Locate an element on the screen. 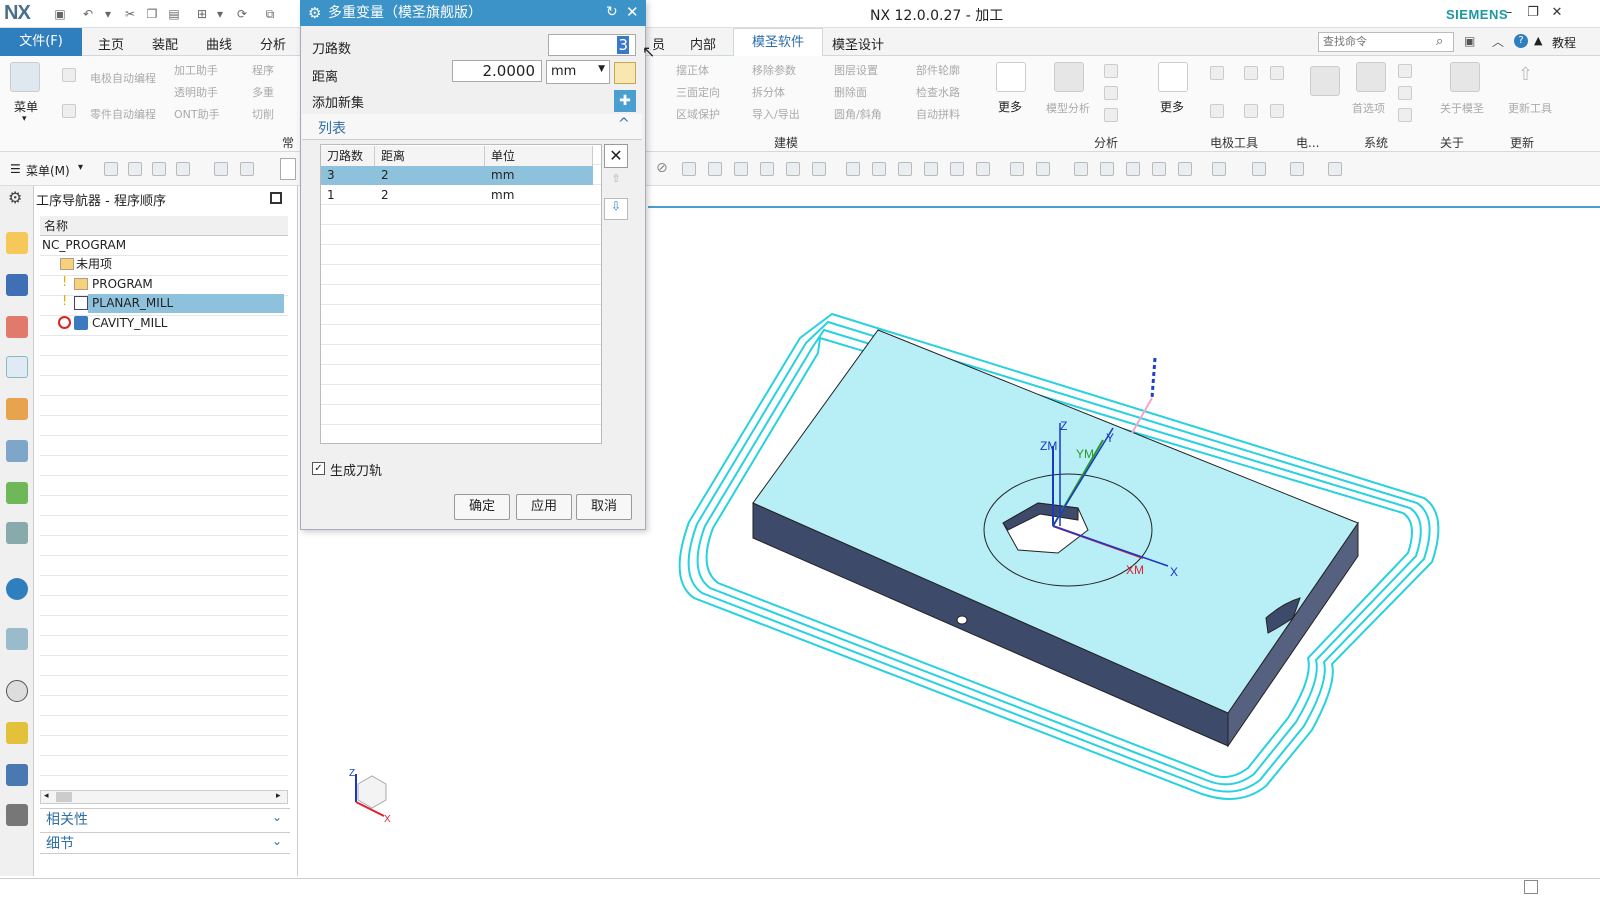 This screenshot has height=900, width=1600. part-auto-program: 零件自动编程 is located at coordinates (123, 114).